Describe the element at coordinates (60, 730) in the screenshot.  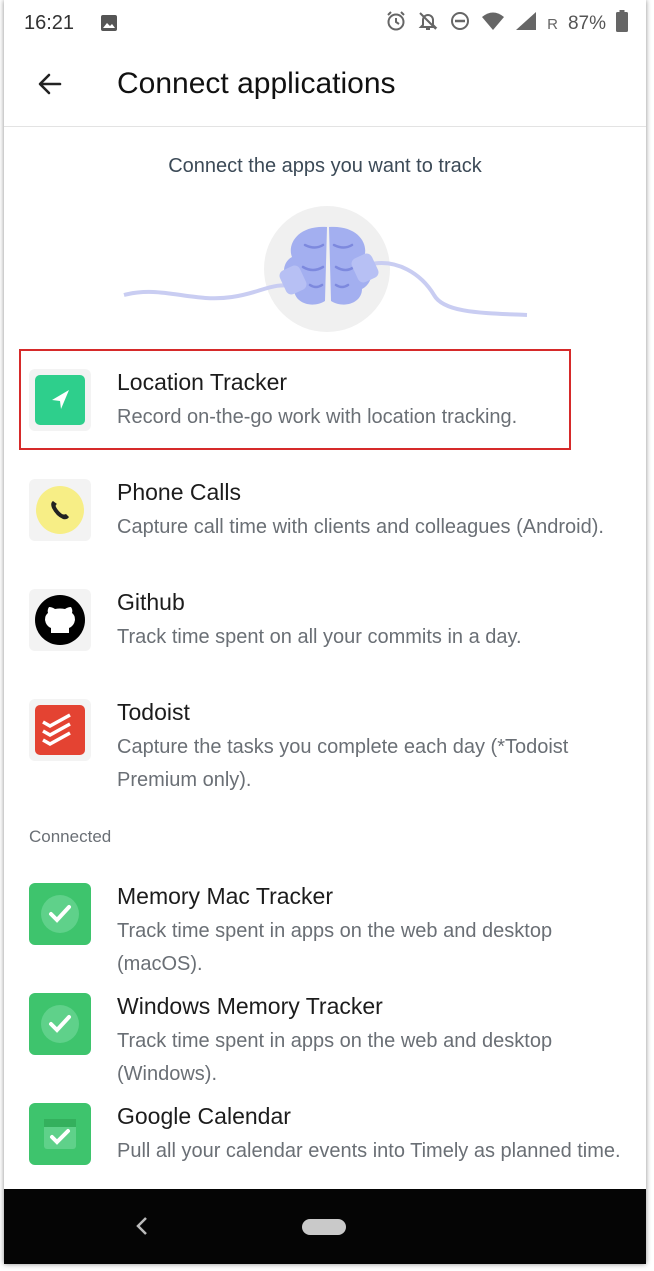
I see `todoist-icon` at that location.